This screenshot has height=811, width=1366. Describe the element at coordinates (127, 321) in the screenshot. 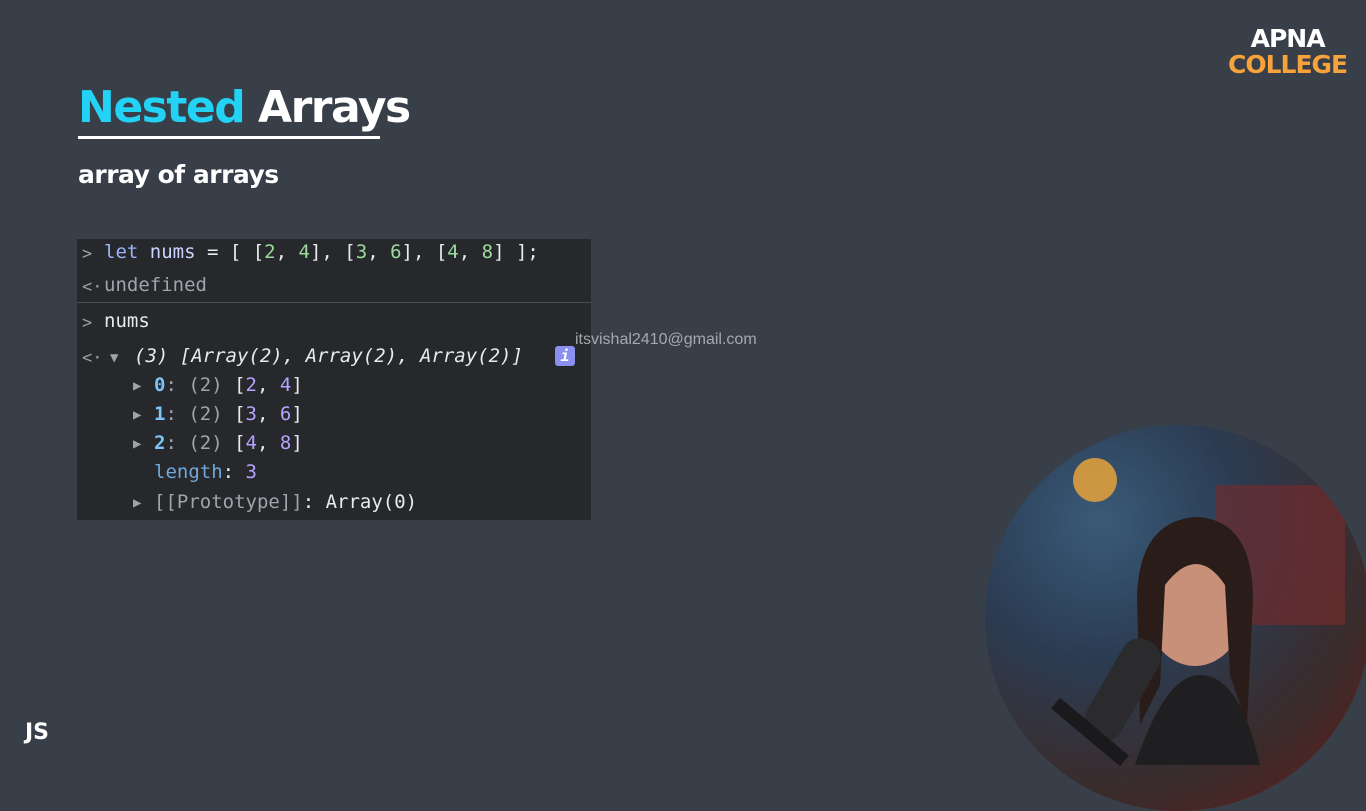

I see `console-input-nums: nums` at that location.